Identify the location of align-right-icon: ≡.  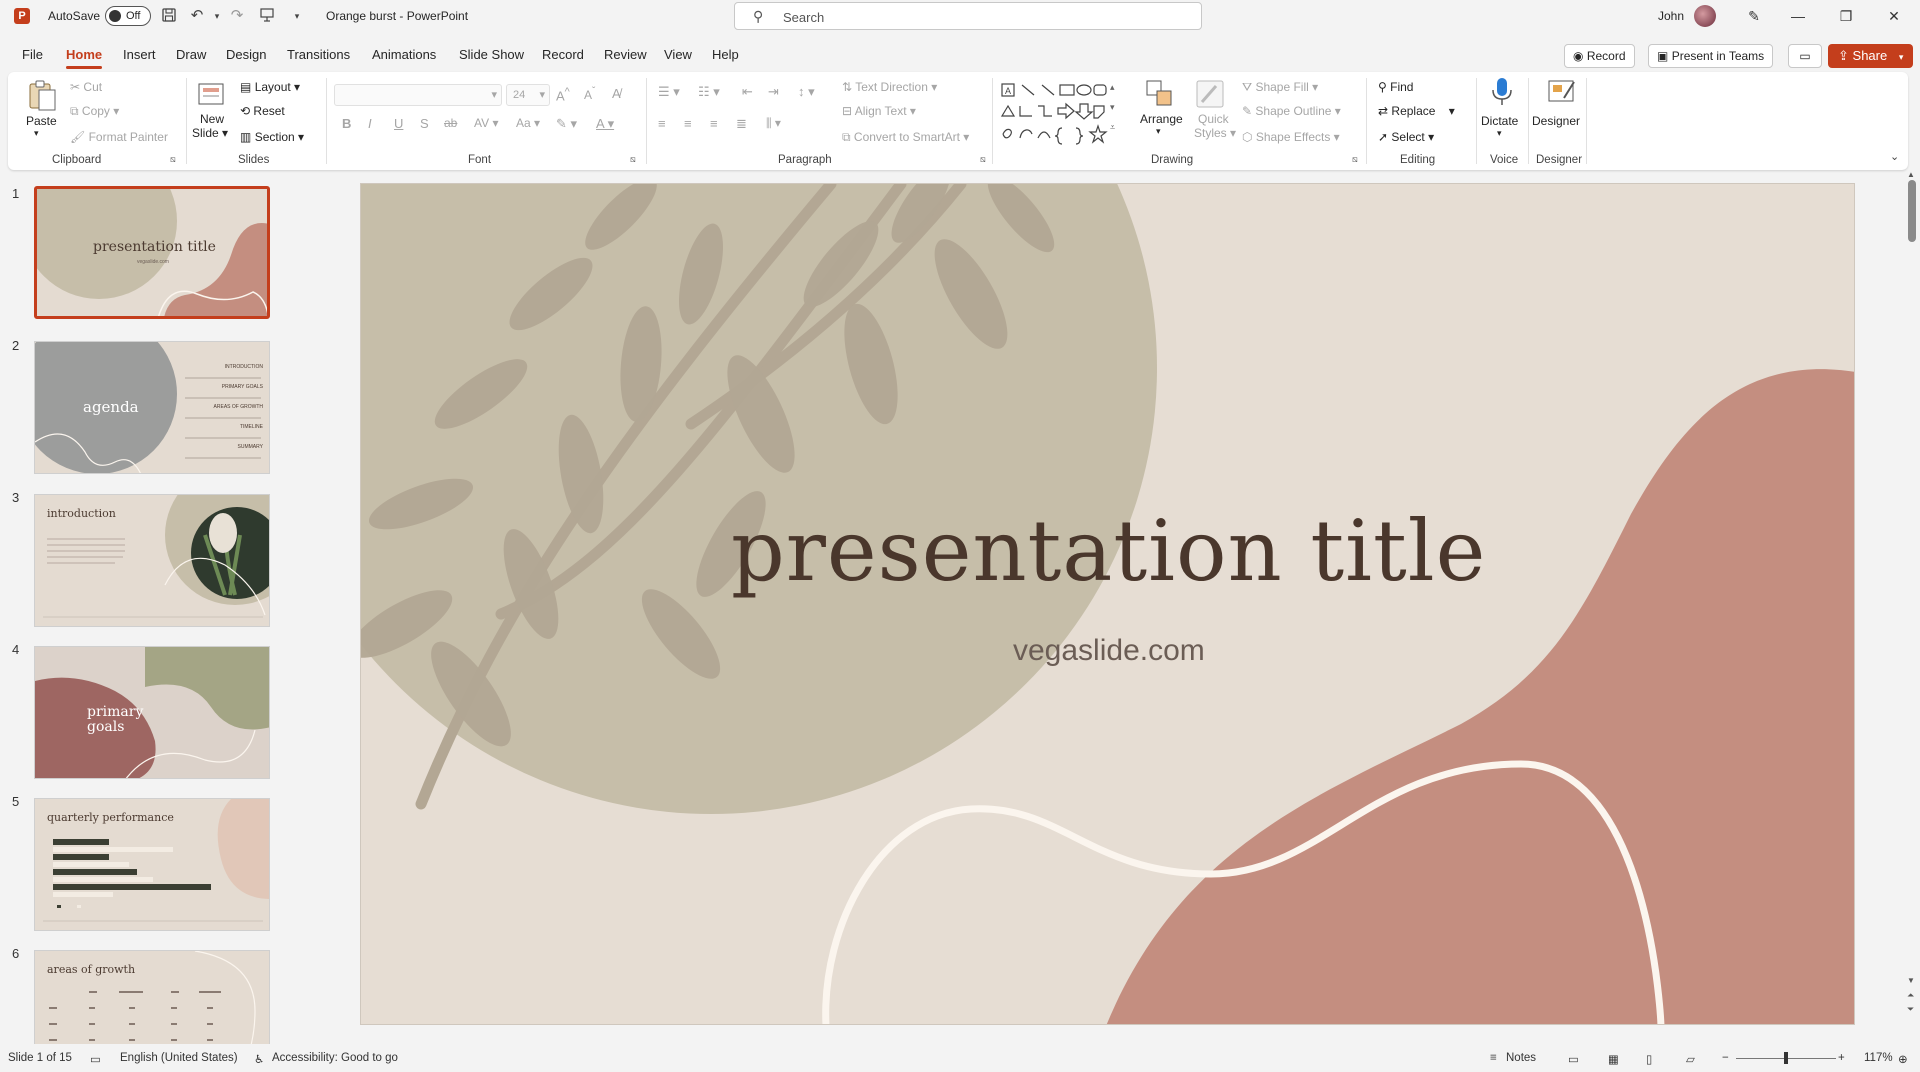
(714, 123).